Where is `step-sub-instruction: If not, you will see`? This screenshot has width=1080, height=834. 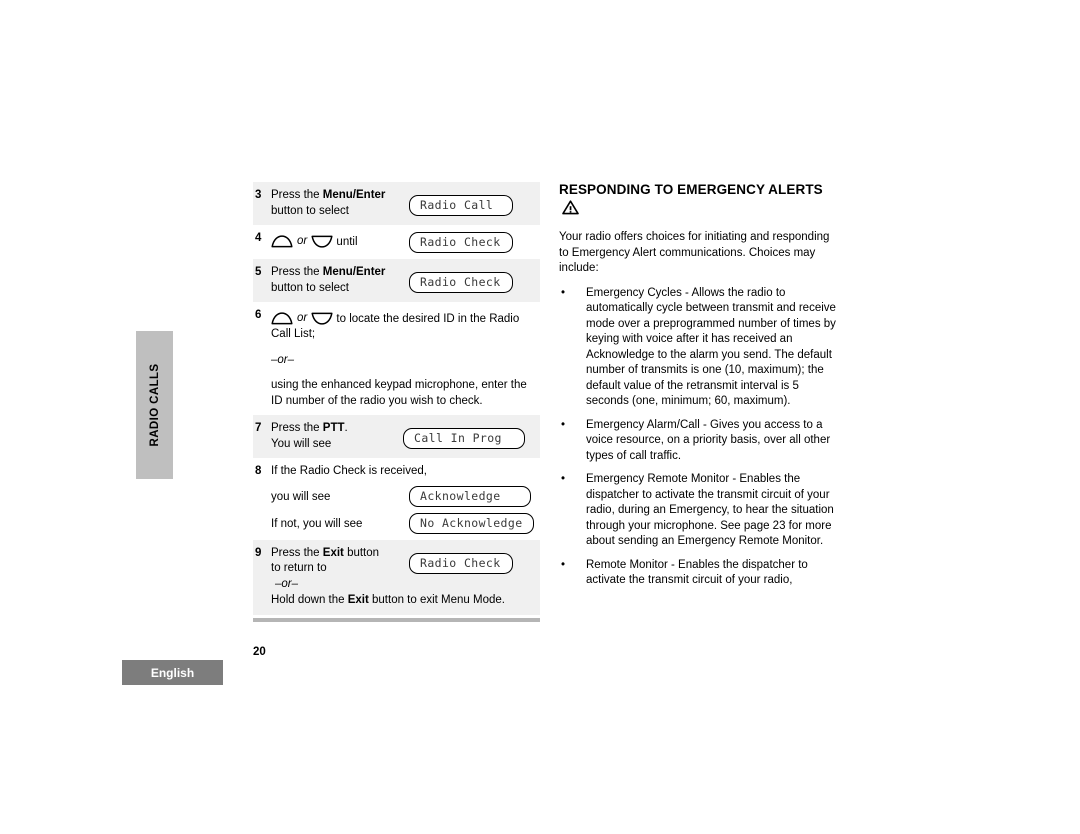 step-sub-instruction: If not, you will see is located at coordinates (340, 522).